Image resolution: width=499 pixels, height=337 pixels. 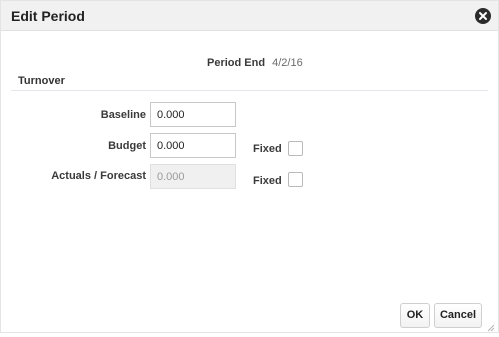 What do you see at coordinates (193, 176) in the screenshot?
I see `actuals-forecast-input` at bounding box center [193, 176].